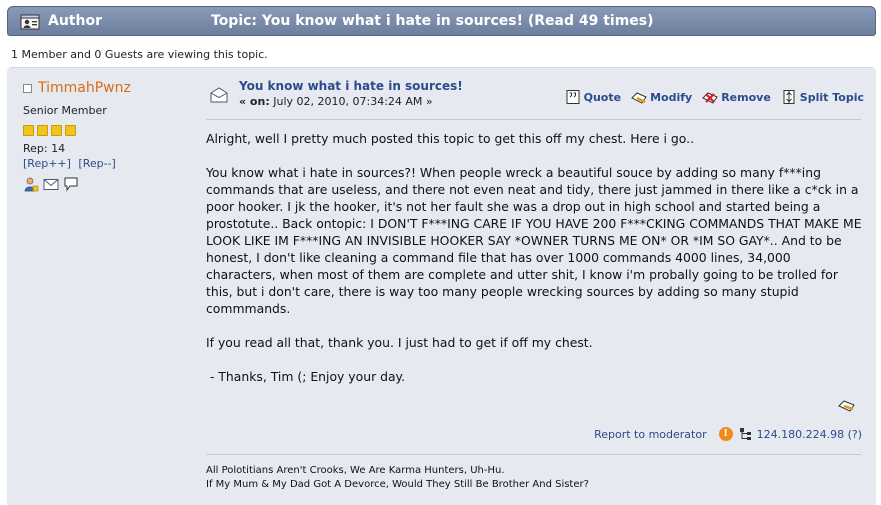 The image size is (881, 505). I want to click on warning-icon: !, so click(725, 434).